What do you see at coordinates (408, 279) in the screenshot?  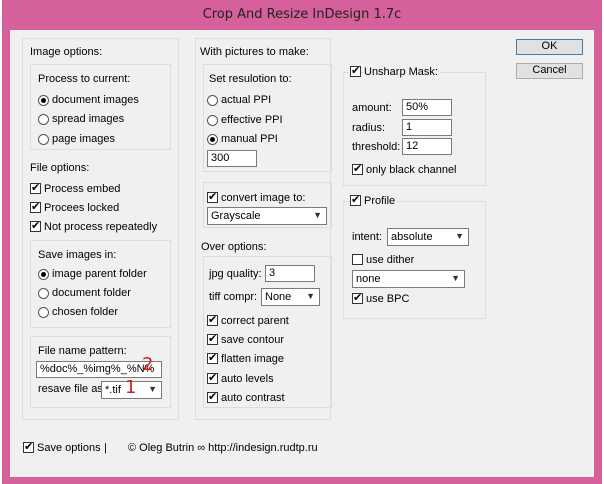 I see `profile-select: none ▼` at bounding box center [408, 279].